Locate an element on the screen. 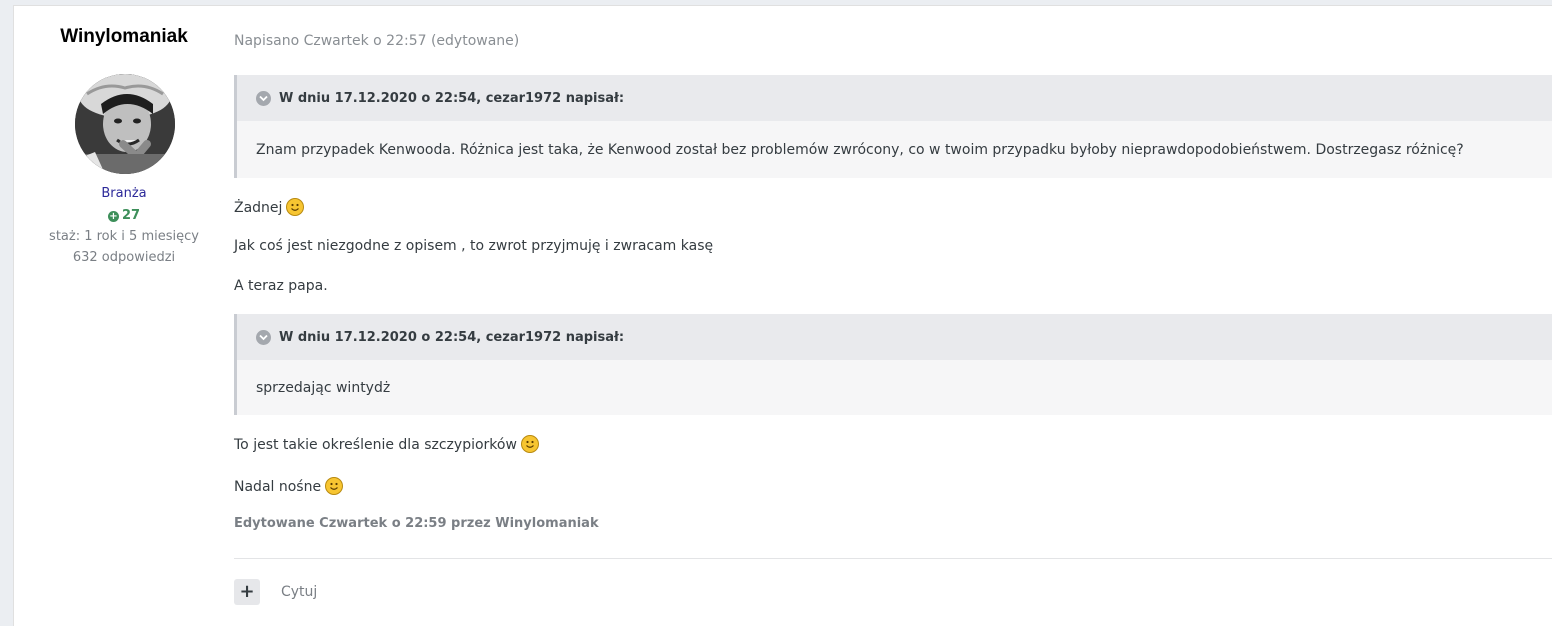 This screenshot has height=626, width=1552. reputation-count: 27 is located at coordinates (131, 215).